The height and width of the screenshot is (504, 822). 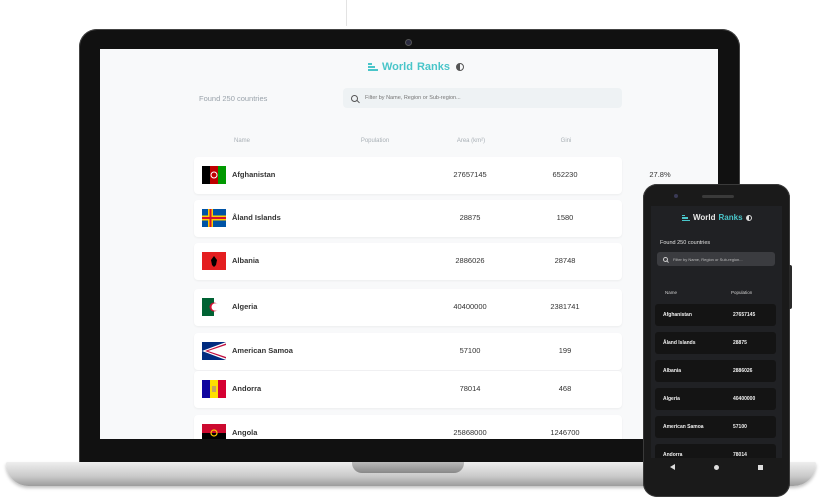 I want to click on phone-camera, so click(x=676, y=196).